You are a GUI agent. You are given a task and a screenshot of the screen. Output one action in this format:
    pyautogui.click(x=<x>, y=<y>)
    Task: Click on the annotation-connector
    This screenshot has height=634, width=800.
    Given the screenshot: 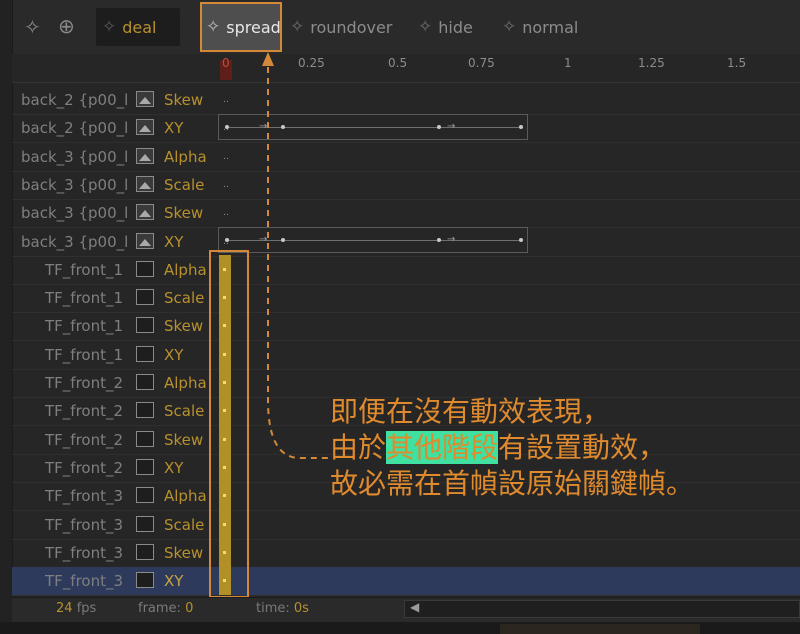 What is the action you would take?
    pyautogui.click(x=296, y=255)
    